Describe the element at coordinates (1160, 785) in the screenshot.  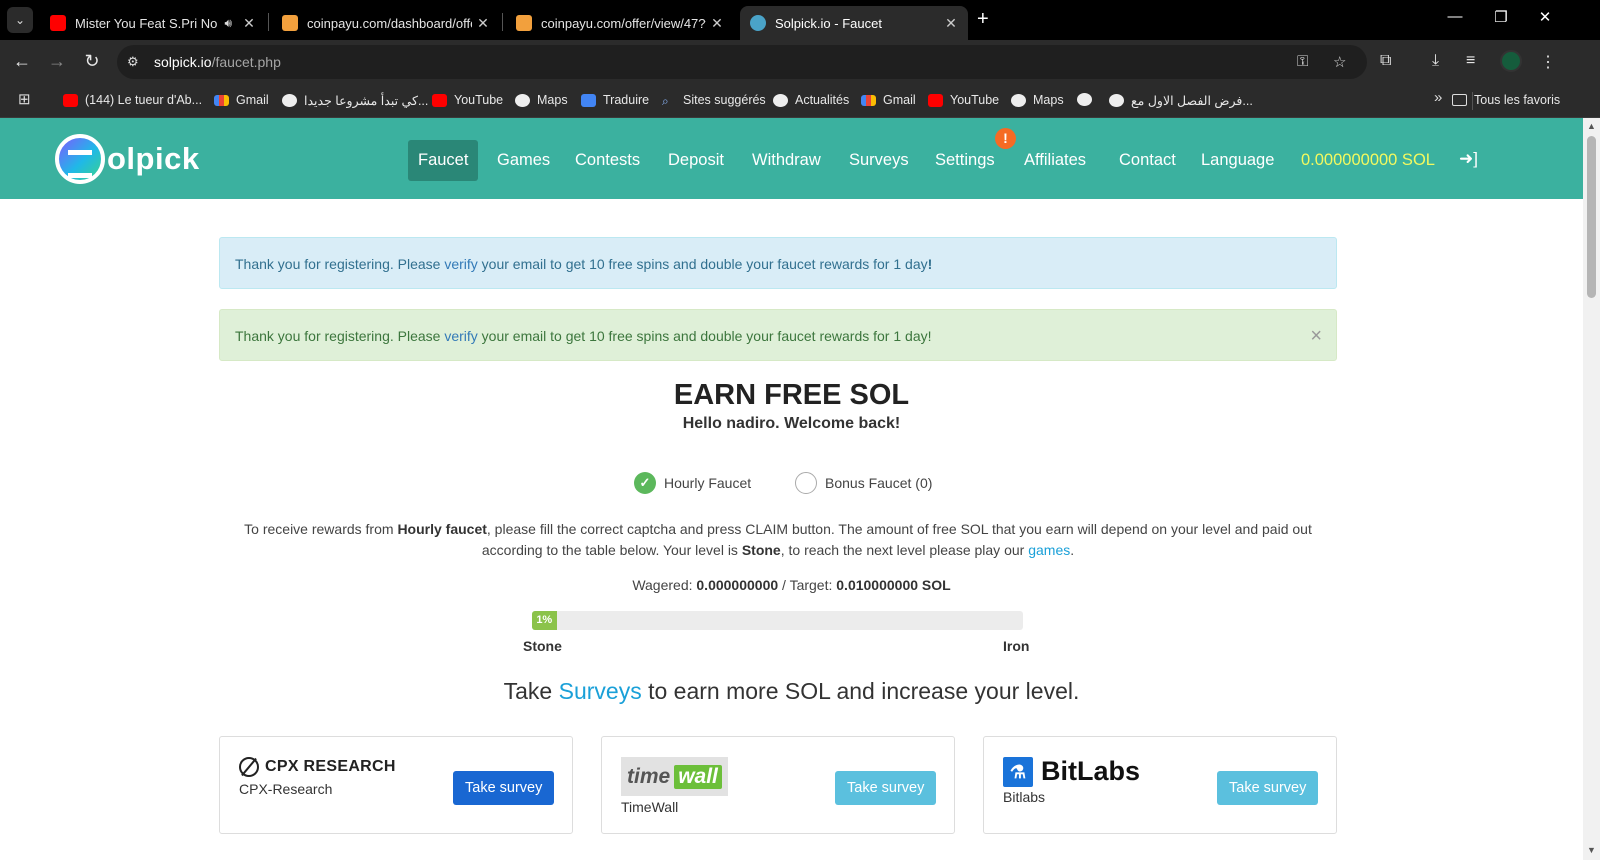
I see `survey-card-bitlabs: ⚗ BitLabs Bitlabs Take survey` at that location.